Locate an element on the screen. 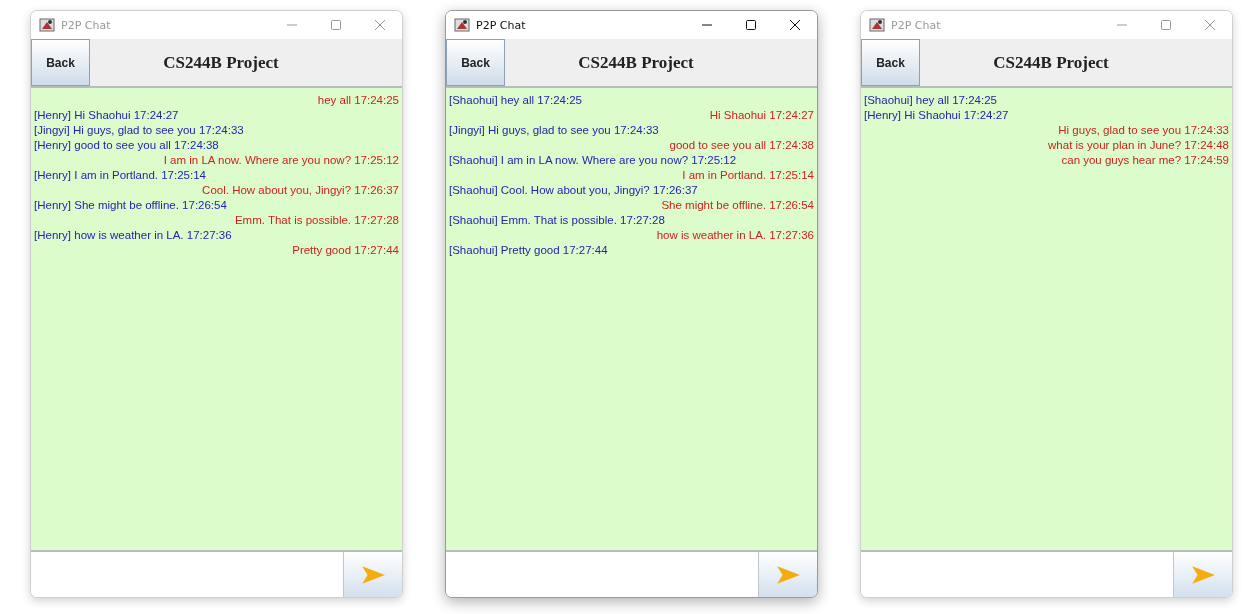  chat-message: Emm. That is possible. 17:27:28 is located at coordinates (316, 220).